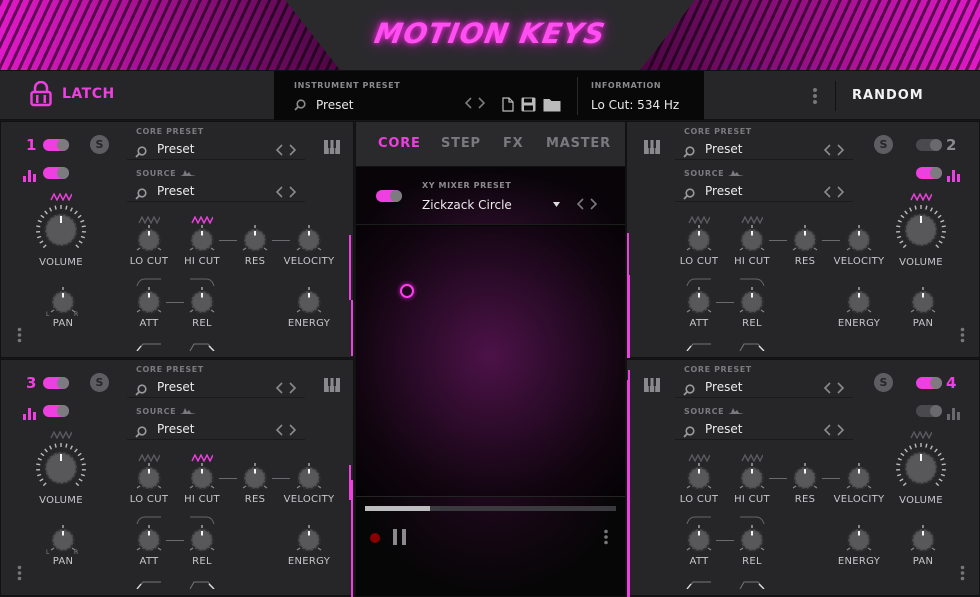 The height and width of the screenshot is (597, 980). I want to click on random-button: RANDOM, so click(888, 95).